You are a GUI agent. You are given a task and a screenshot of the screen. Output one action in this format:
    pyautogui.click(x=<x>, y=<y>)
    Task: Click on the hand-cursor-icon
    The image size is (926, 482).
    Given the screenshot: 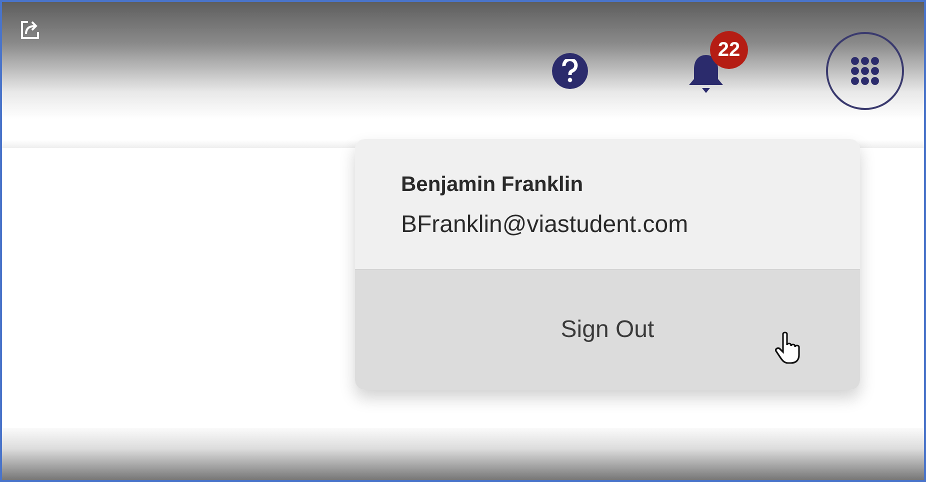 What is the action you would take?
    pyautogui.click(x=789, y=347)
    